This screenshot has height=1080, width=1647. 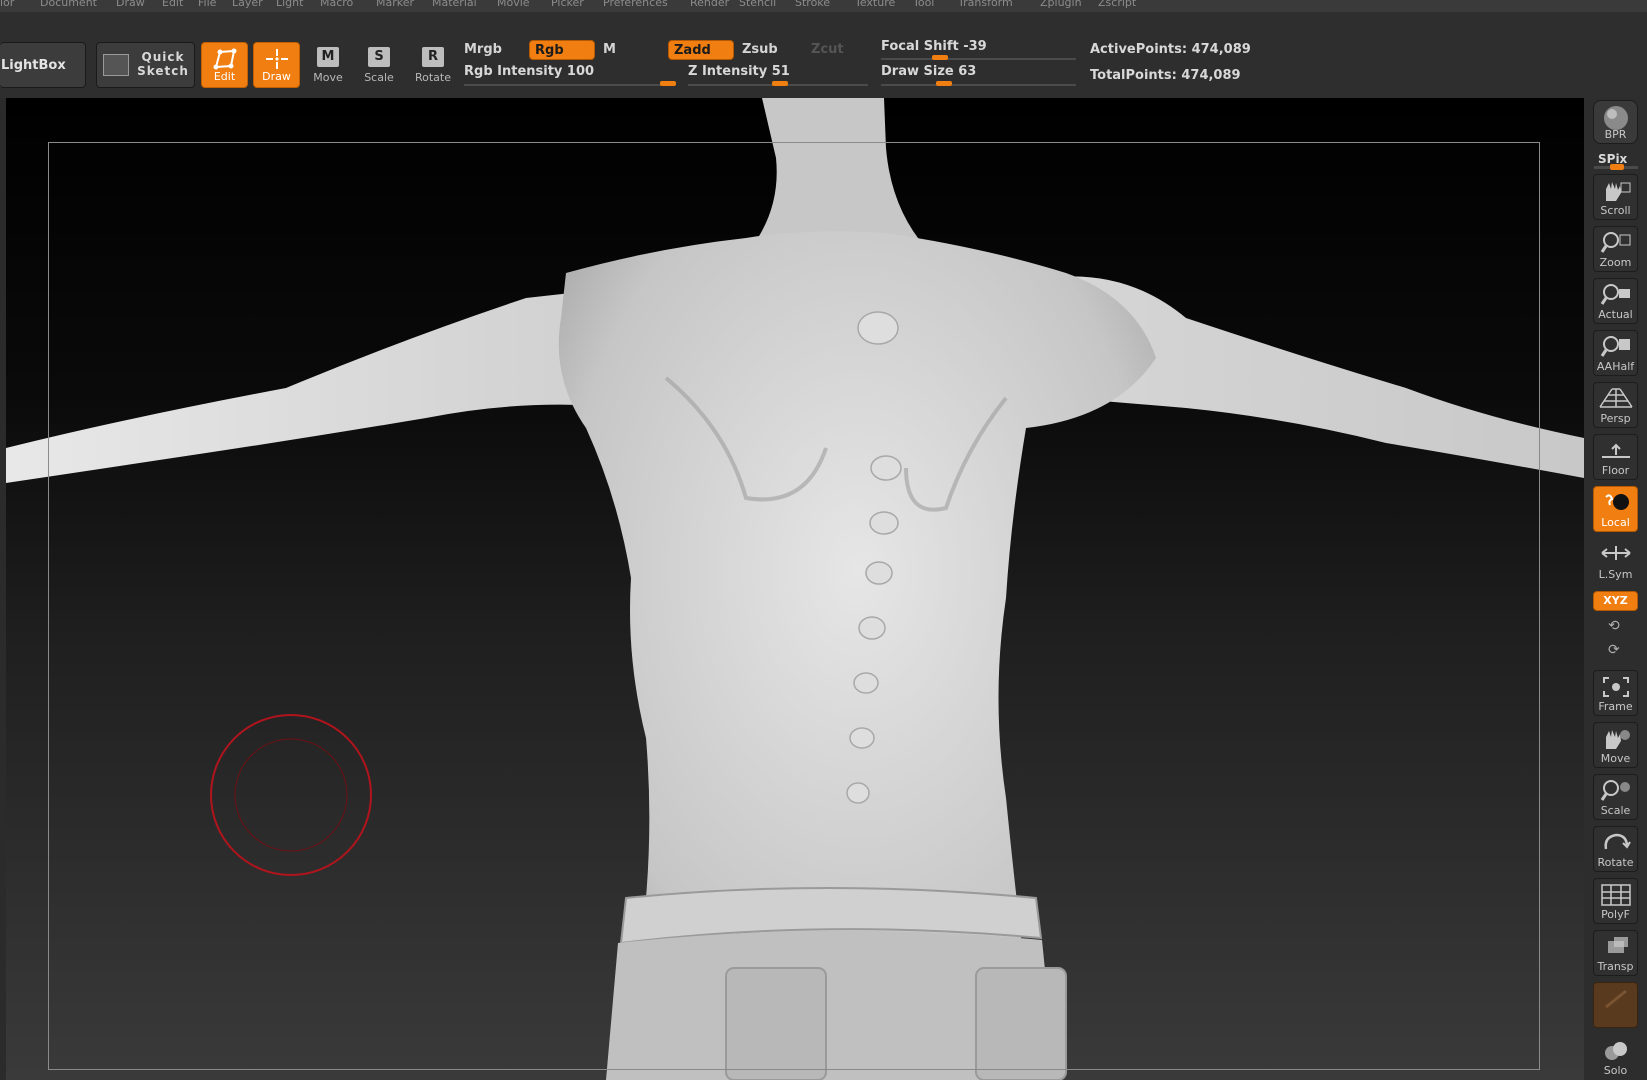 What do you see at coordinates (1615, 953) in the screenshot?
I see `transp-button: Transp` at bounding box center [1615, 953].